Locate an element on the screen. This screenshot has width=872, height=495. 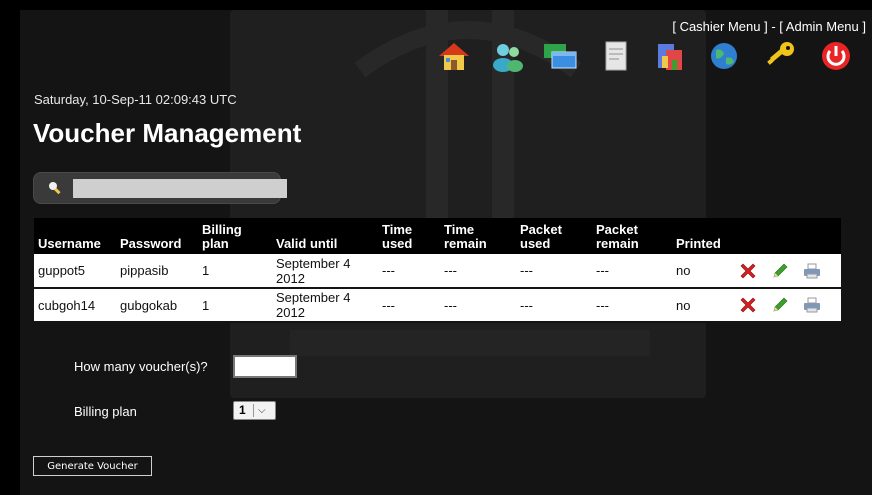
page-title: Voucher Management is located at coordinates (167, 133).